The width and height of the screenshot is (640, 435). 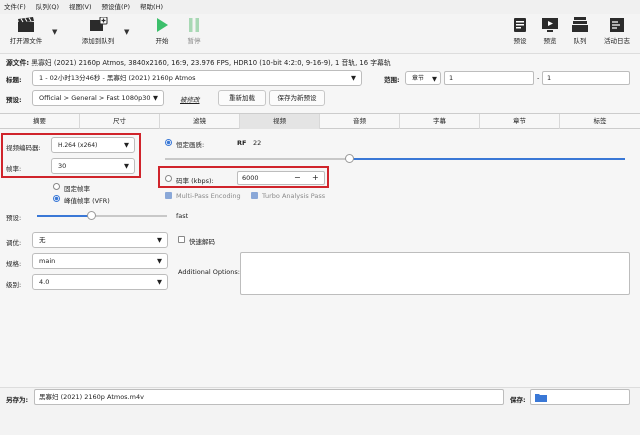 What do you see at coordinates (349, 158) in the screenshot?
I see `rf-slider` at bounding box center [349, 158].